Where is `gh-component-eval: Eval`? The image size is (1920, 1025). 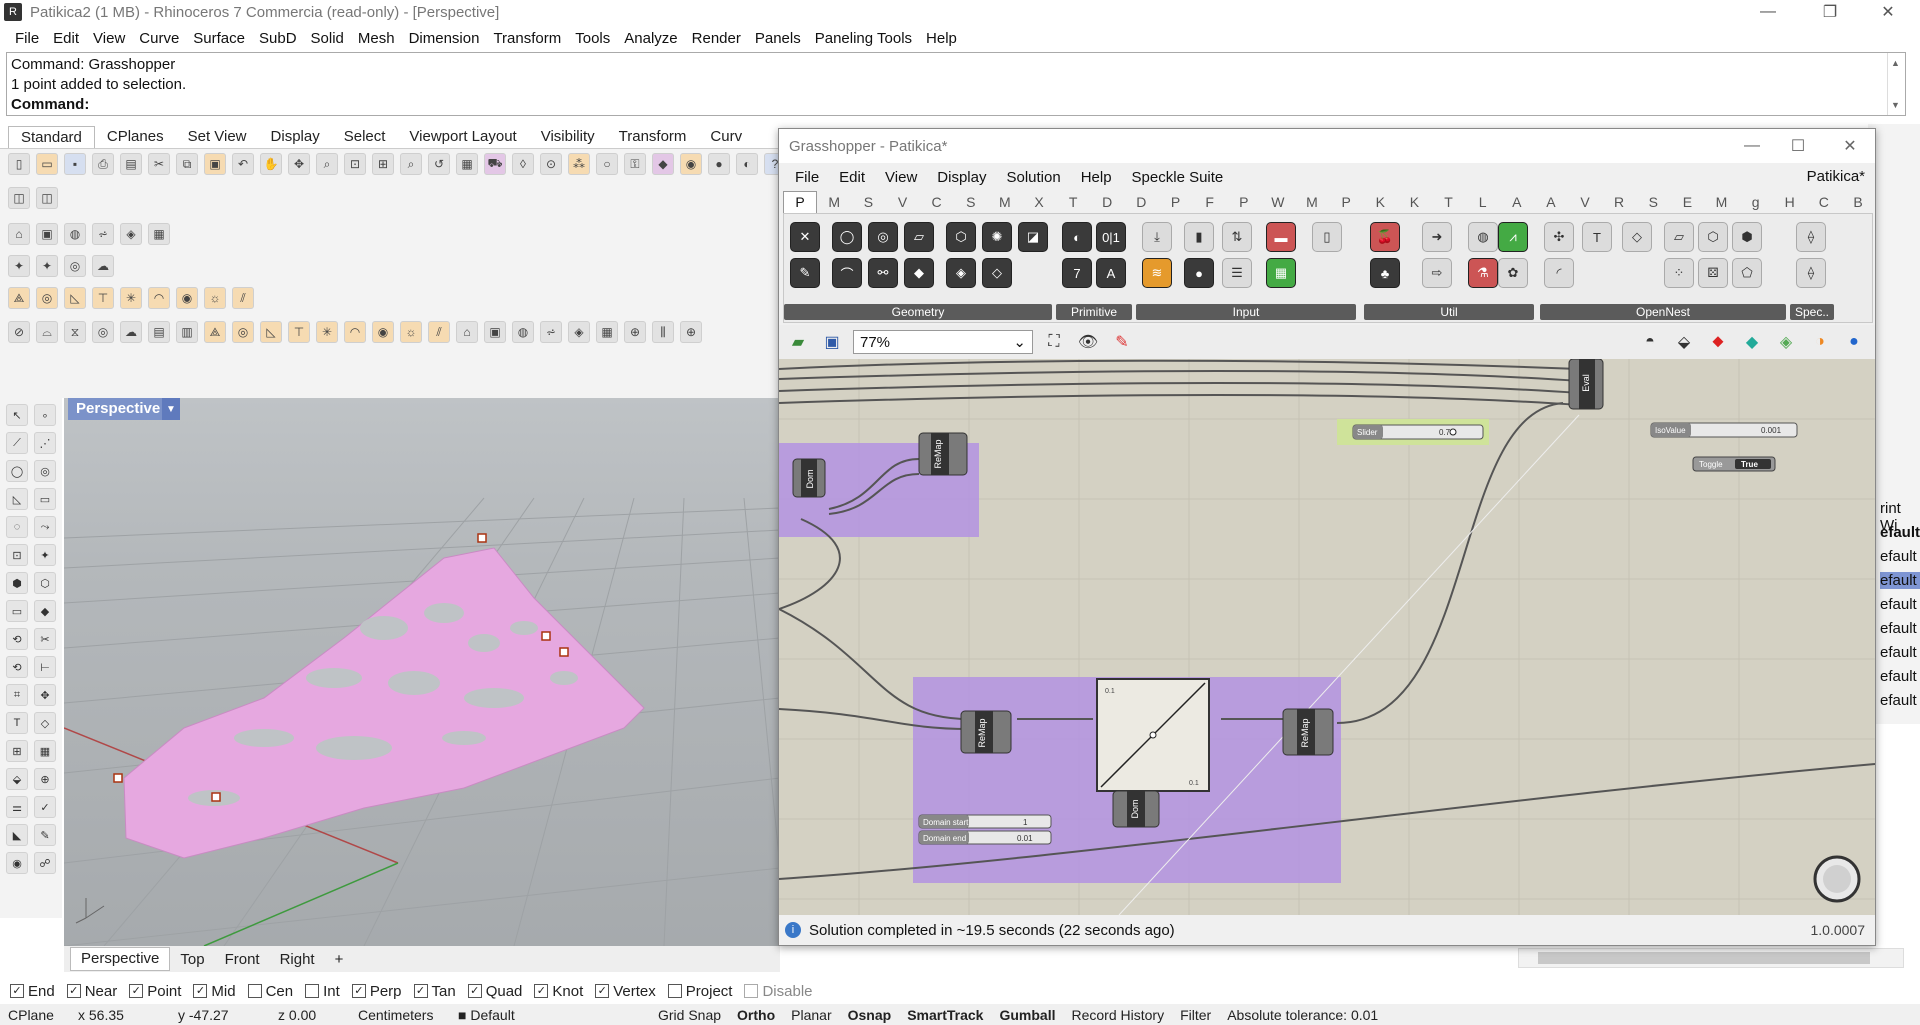 gh-component-eval: Eval is located at coordinates (1586, 384).